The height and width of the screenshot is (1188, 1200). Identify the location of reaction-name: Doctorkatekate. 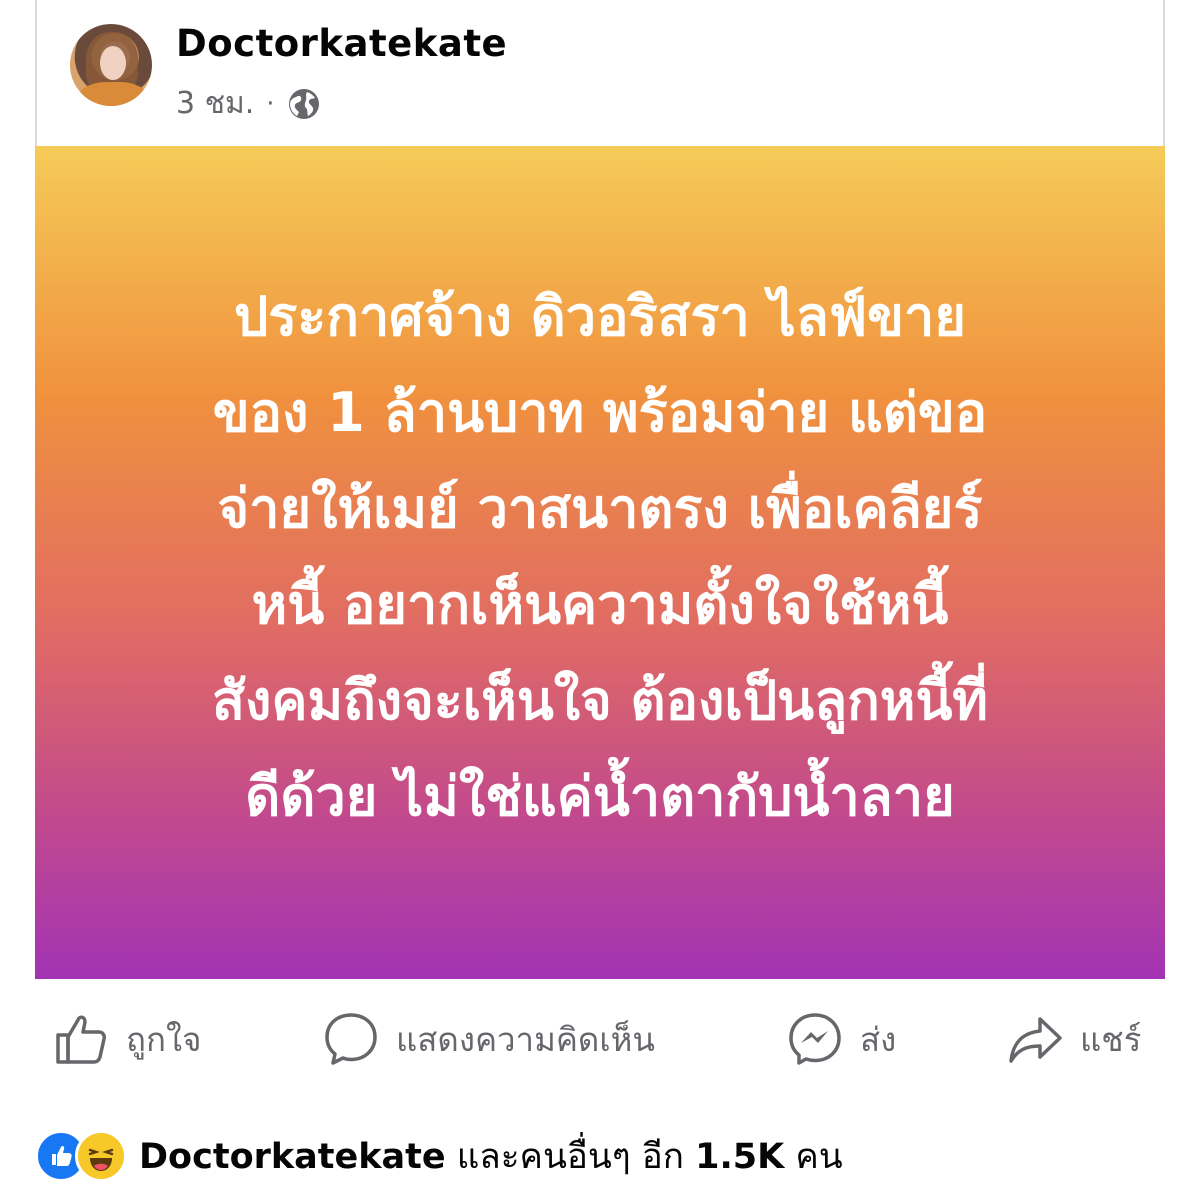
(292, 1157).